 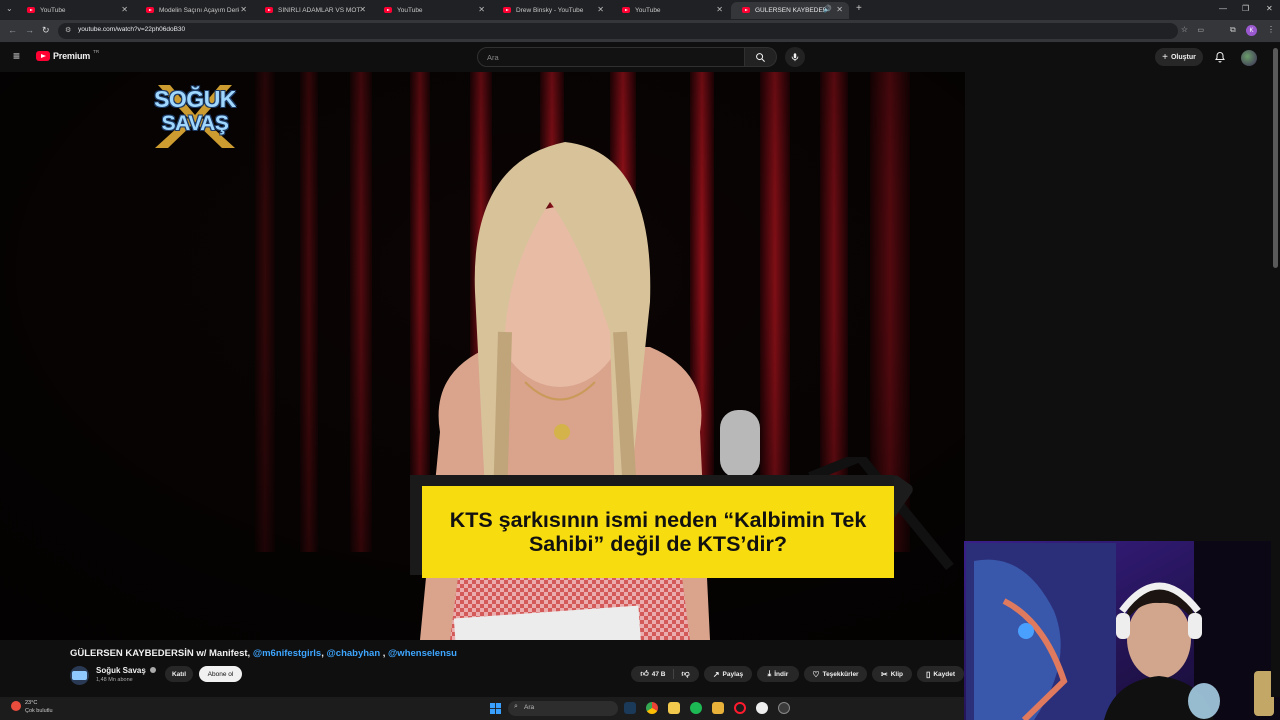 I want to click on channel-name: Soğuk Savaş, so click(x=126, y=670).